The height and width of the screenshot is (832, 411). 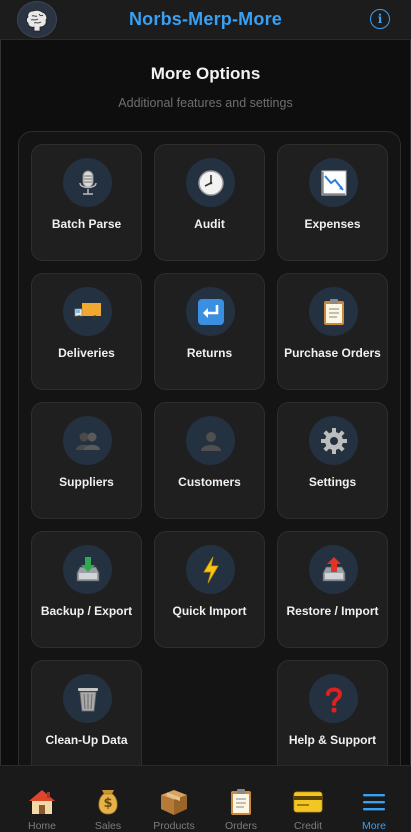 I want to click on question-mark-icon, so click(x=333, y=698).